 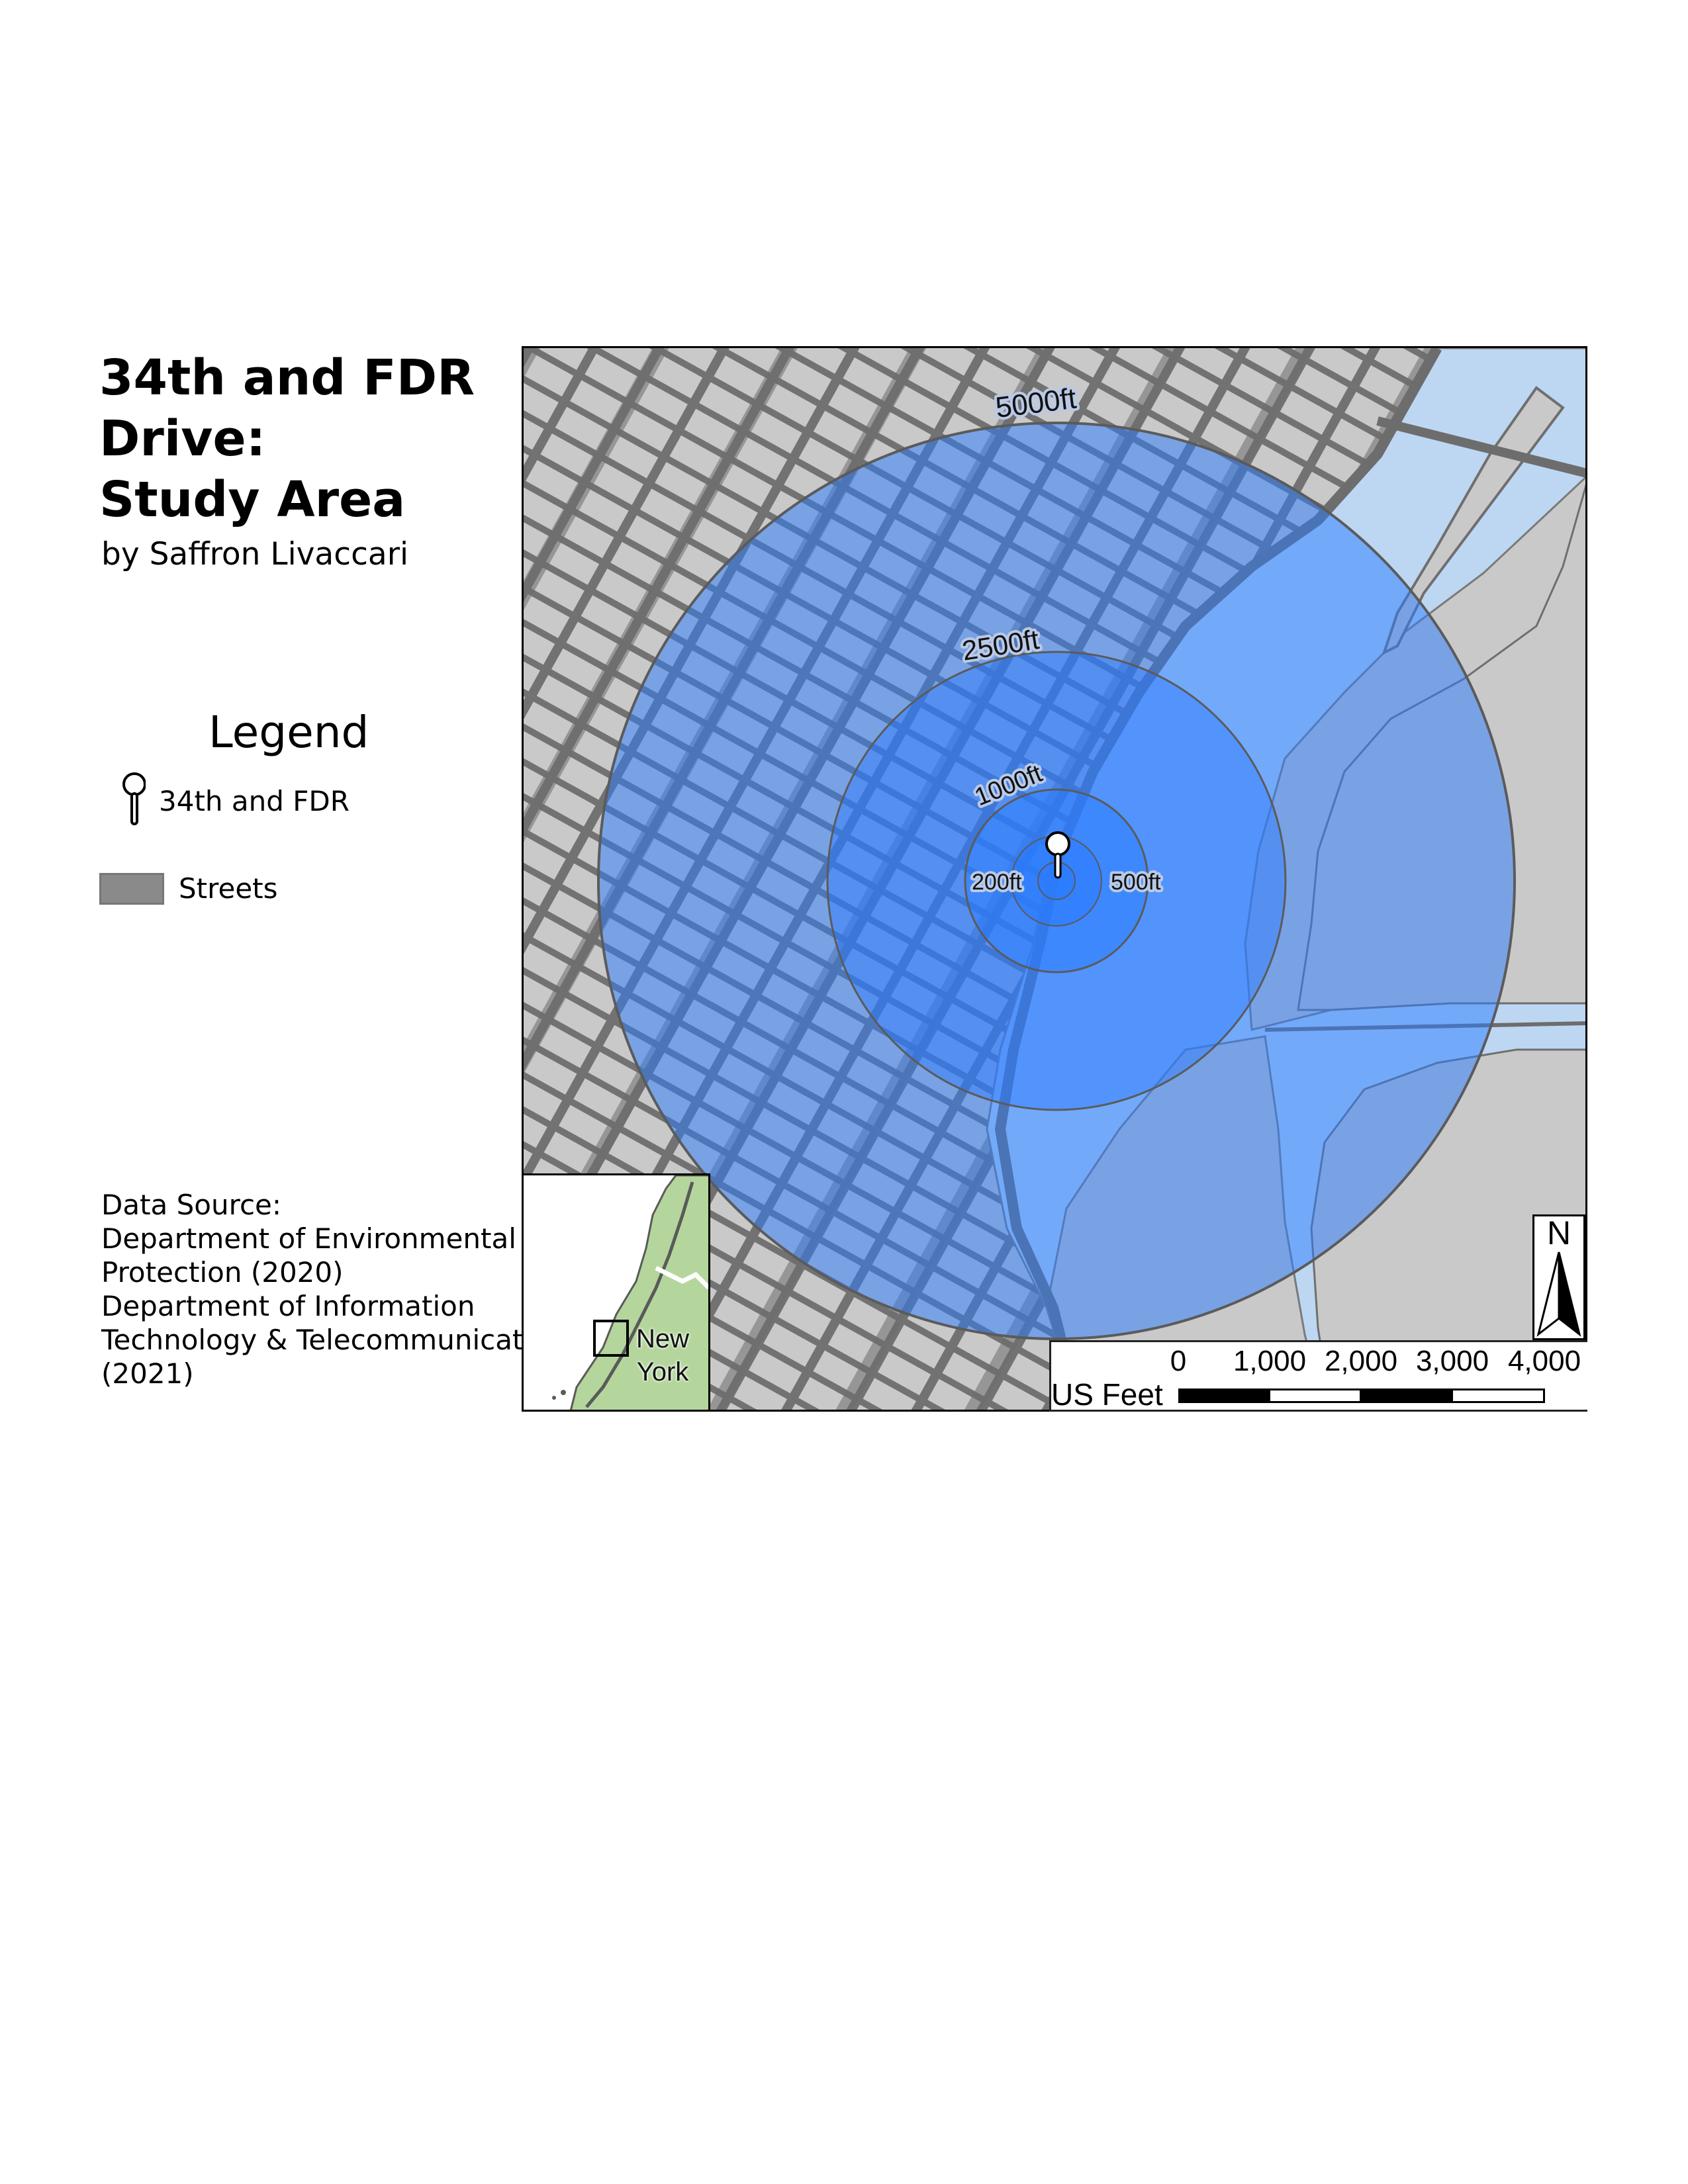 I want to click on source-line: Protection (2020), so click(x=222, y=1272).